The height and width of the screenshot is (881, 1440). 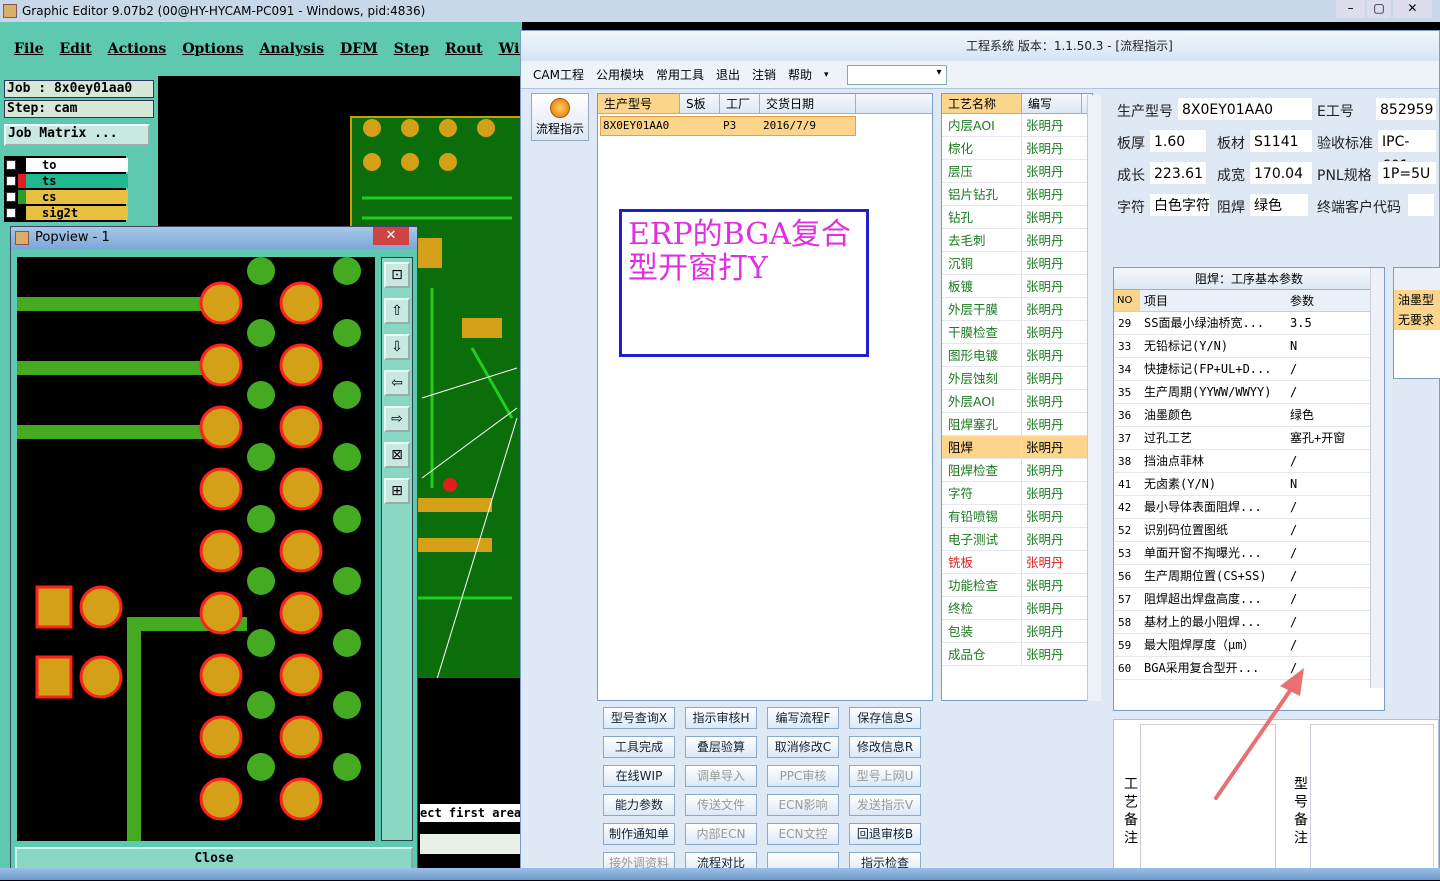 What do you see at coordinates (67, 213) in the screenshot?
I see `layer-row-sig2t: sig2t` at bounding box center [67, 213].